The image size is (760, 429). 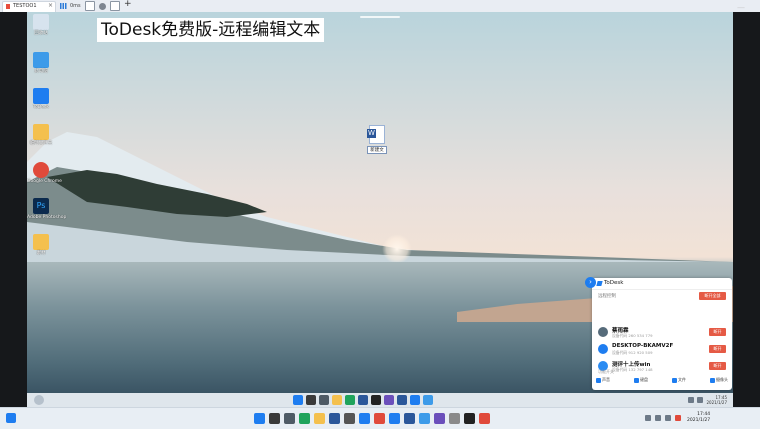 I want to click on tray-app-icon, so click(x=678, y=418).